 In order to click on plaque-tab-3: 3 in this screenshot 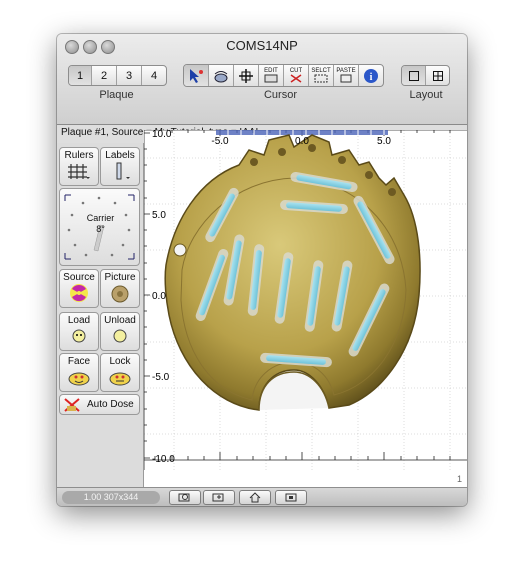, I will do `click(129, 75)`.